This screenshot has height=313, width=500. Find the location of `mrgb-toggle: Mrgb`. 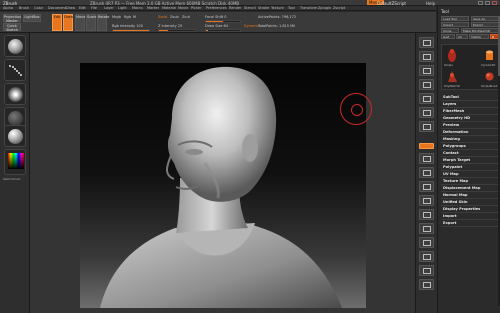

mrgb-toggle: Mrgb is located at coordinates (116, 17).